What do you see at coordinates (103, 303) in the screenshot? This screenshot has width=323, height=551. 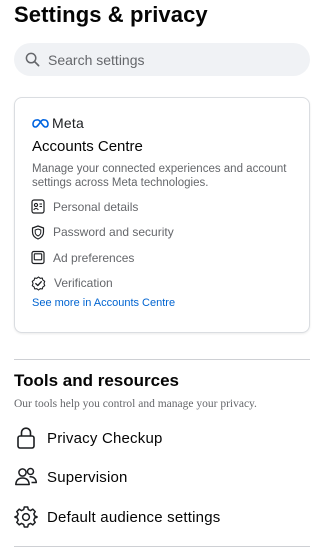 I see `see-more-accounts-centre-link: See more in Accounts Centre` at bounding box center [103, 303].